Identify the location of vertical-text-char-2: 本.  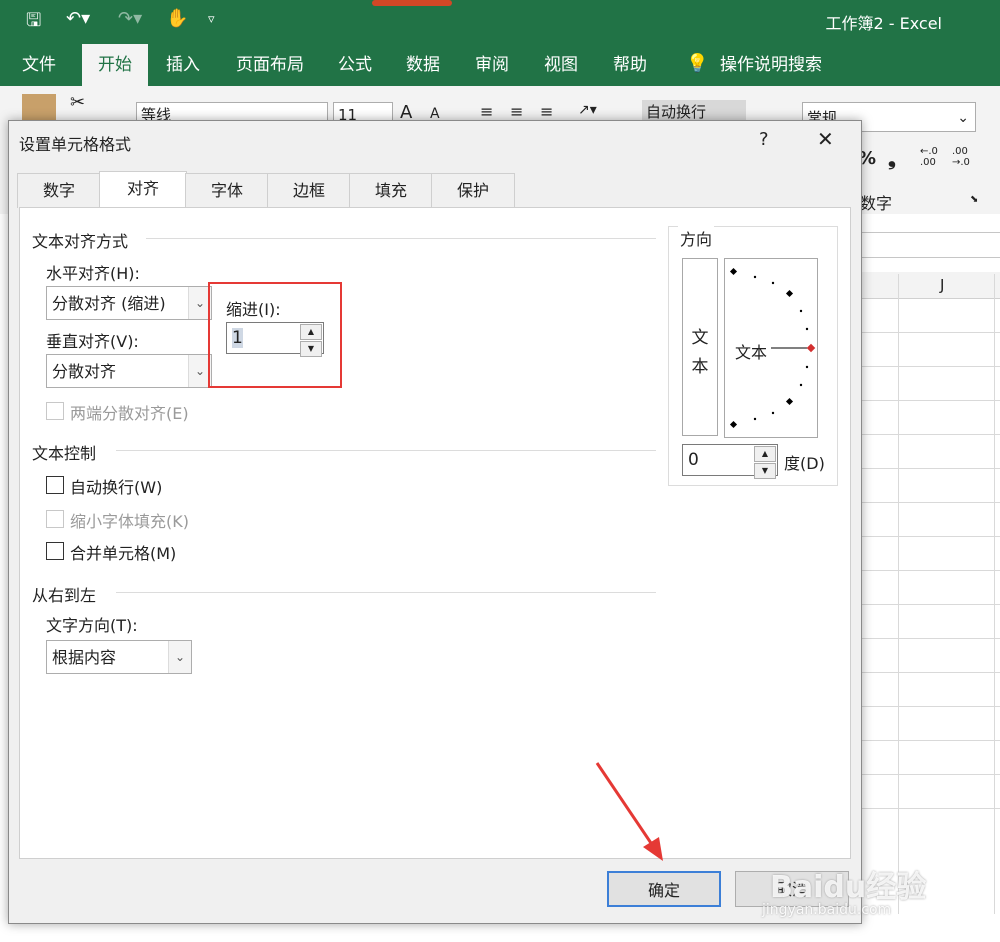
(700, 367).